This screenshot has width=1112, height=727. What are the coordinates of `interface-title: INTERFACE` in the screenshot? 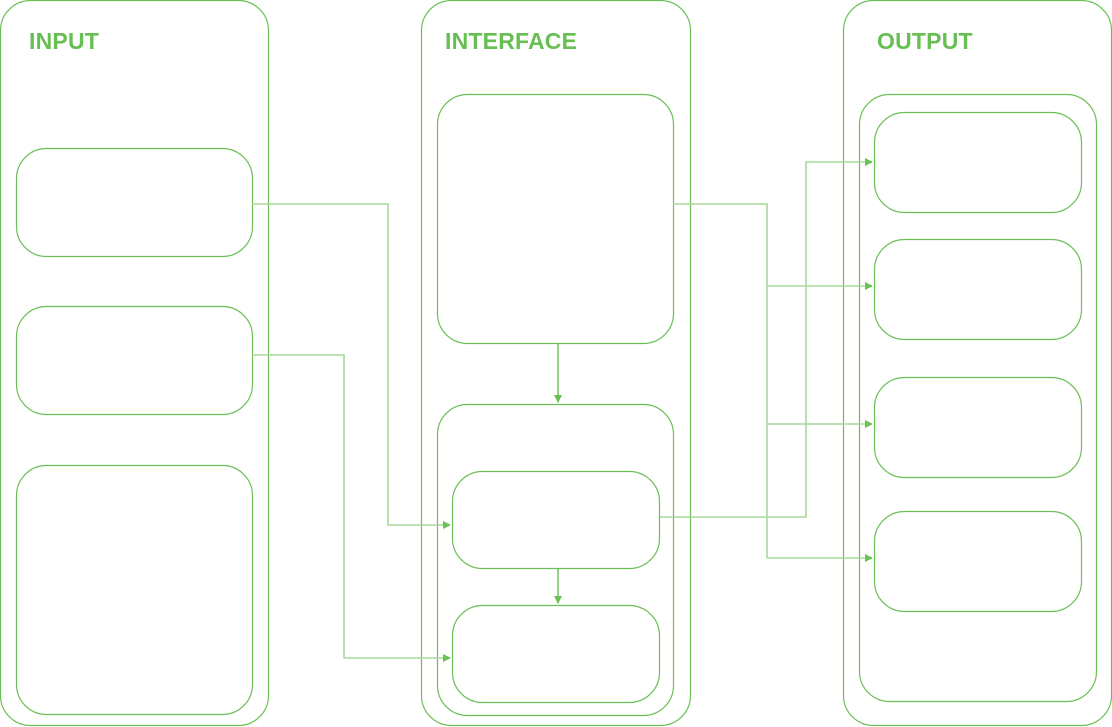 It's located at (511, 41).